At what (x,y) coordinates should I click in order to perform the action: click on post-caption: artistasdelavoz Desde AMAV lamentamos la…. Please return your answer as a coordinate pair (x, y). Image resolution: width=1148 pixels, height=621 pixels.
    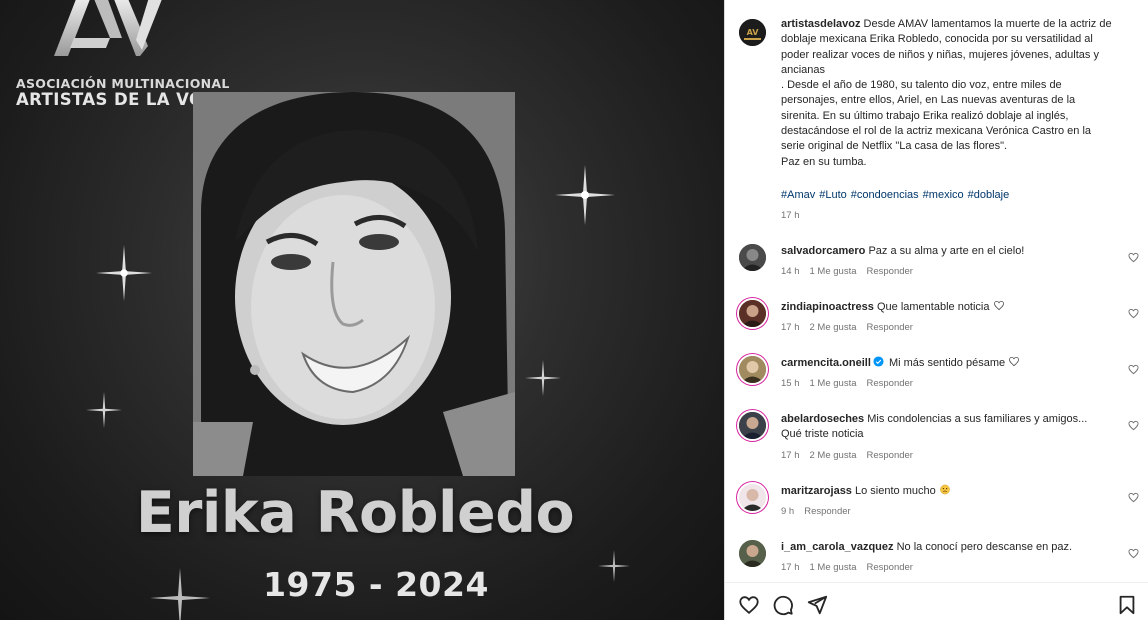
    Looking at the image, I should click on (948, 93).